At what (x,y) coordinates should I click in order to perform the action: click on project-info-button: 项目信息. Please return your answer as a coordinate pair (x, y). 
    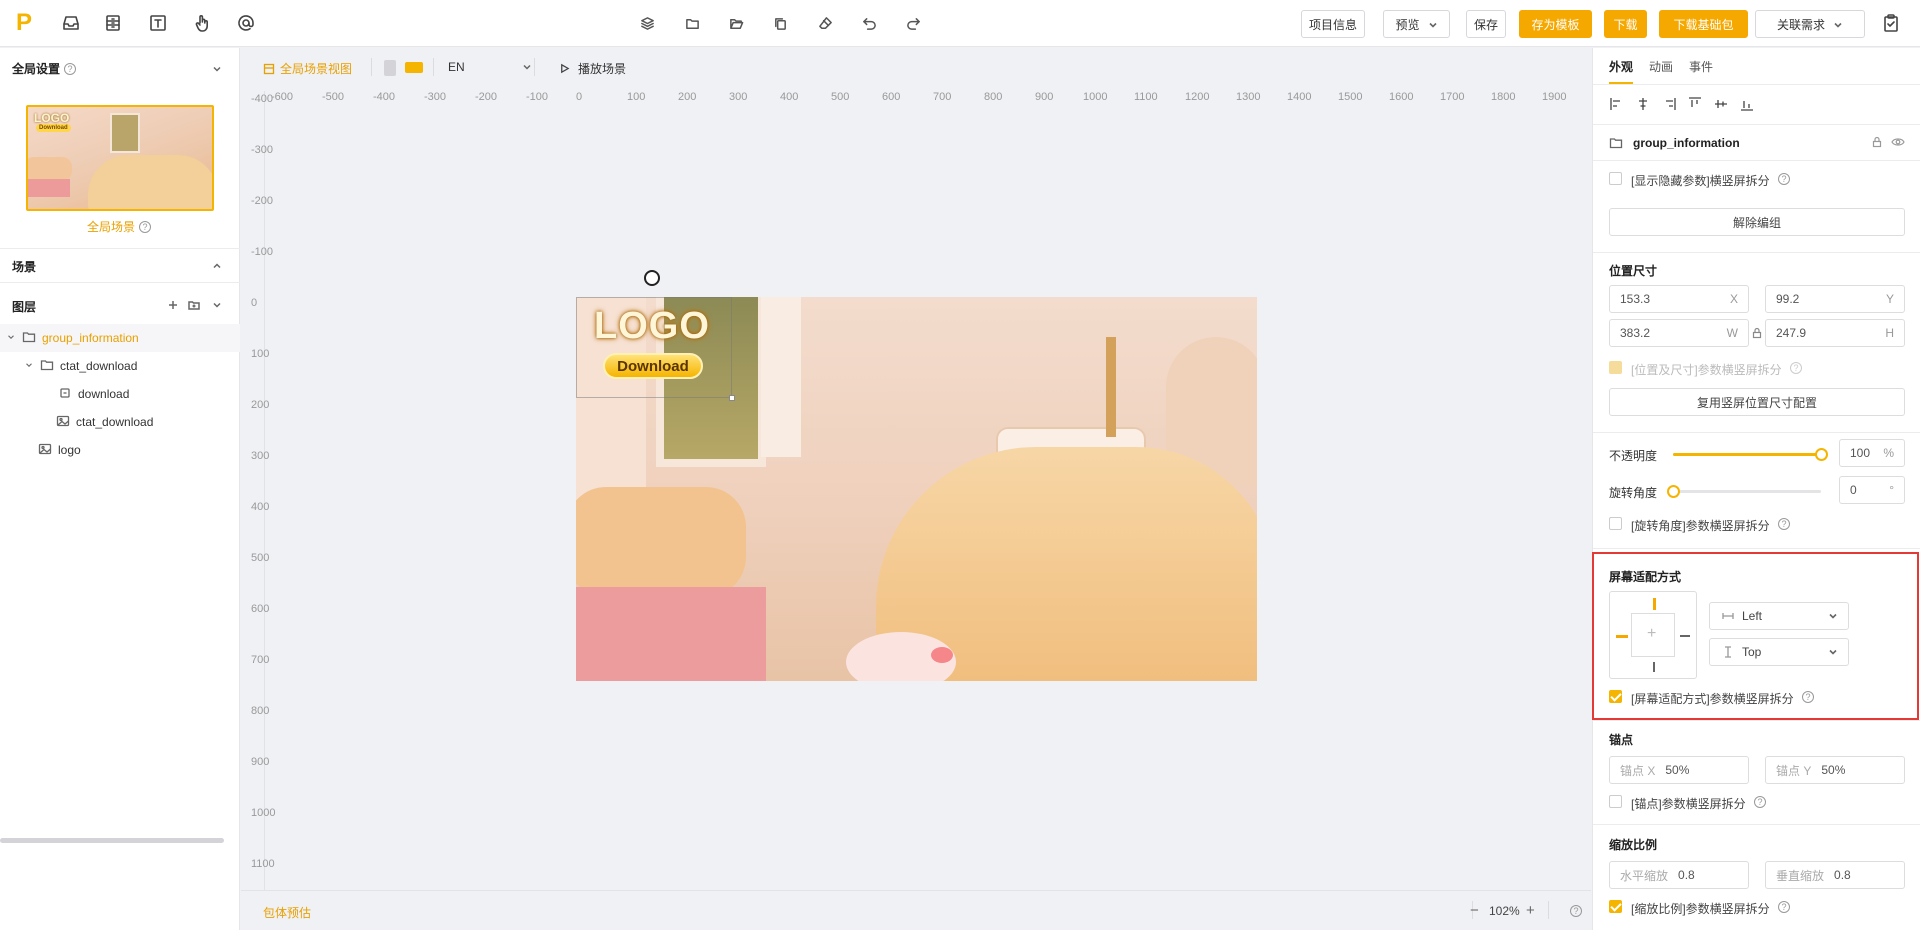
    Looking at the image, I should click on (1333, 24).